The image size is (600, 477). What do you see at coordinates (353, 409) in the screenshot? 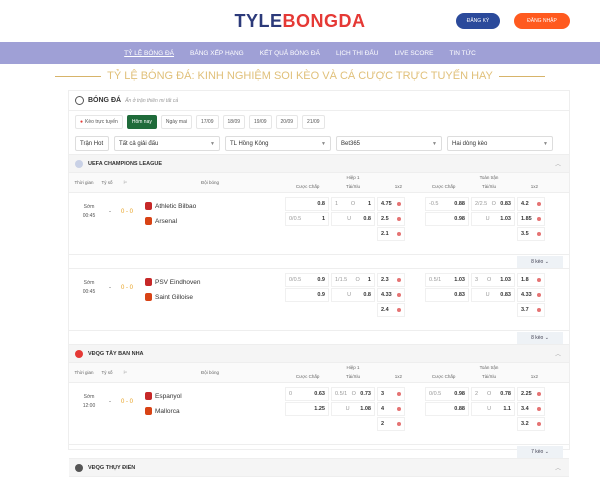
I see `over-under-cell: U 1.08` at bounding box center [353, 409].